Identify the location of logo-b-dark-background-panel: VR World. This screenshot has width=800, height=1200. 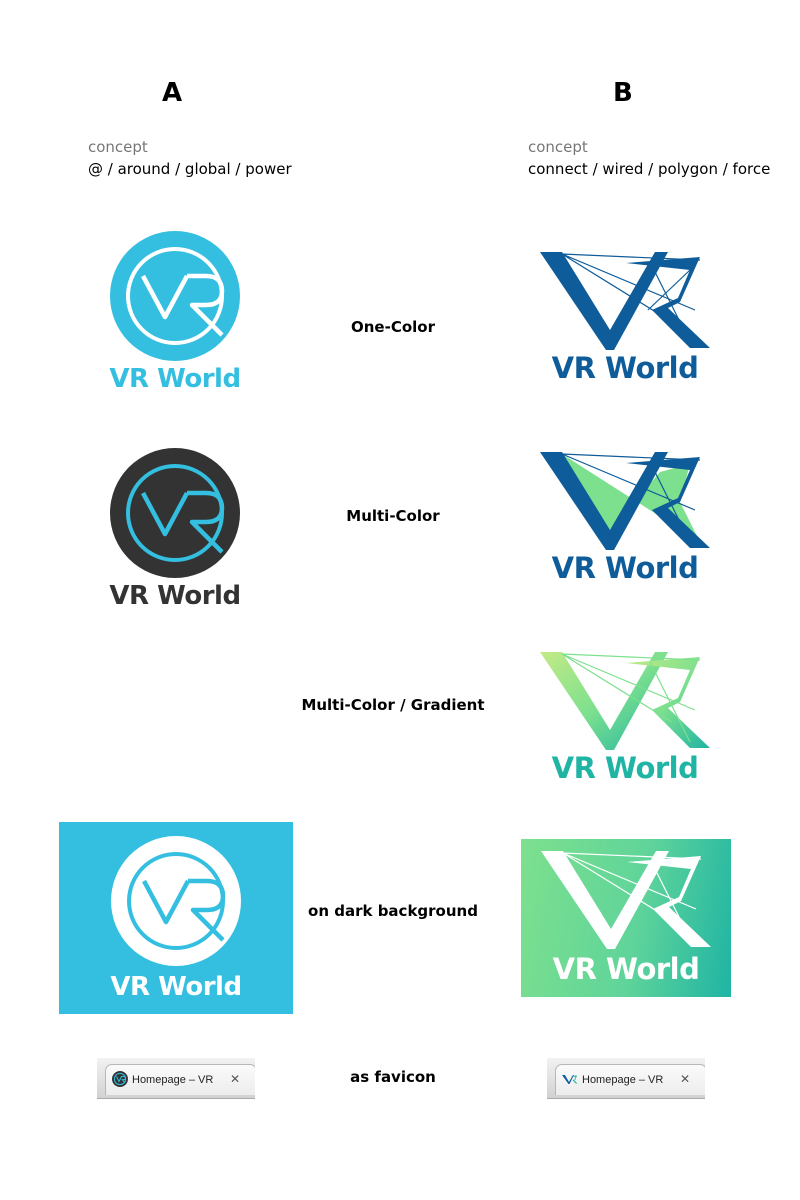
(626, 918).